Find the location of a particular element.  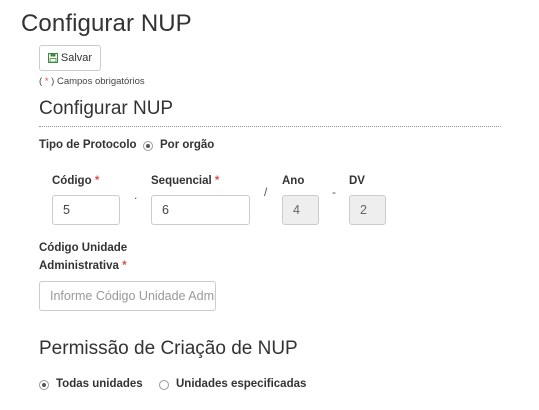

sequencial-input is located at coordinates (200, 210).